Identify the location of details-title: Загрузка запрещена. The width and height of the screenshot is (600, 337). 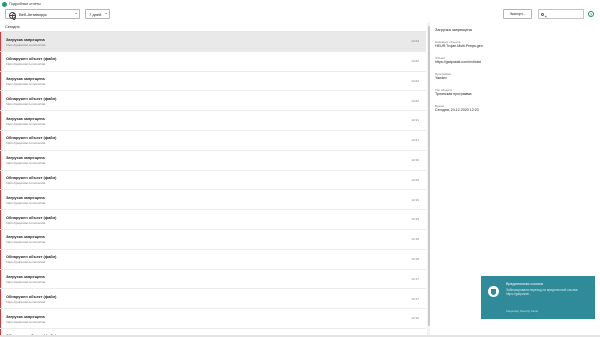
(453, 29).